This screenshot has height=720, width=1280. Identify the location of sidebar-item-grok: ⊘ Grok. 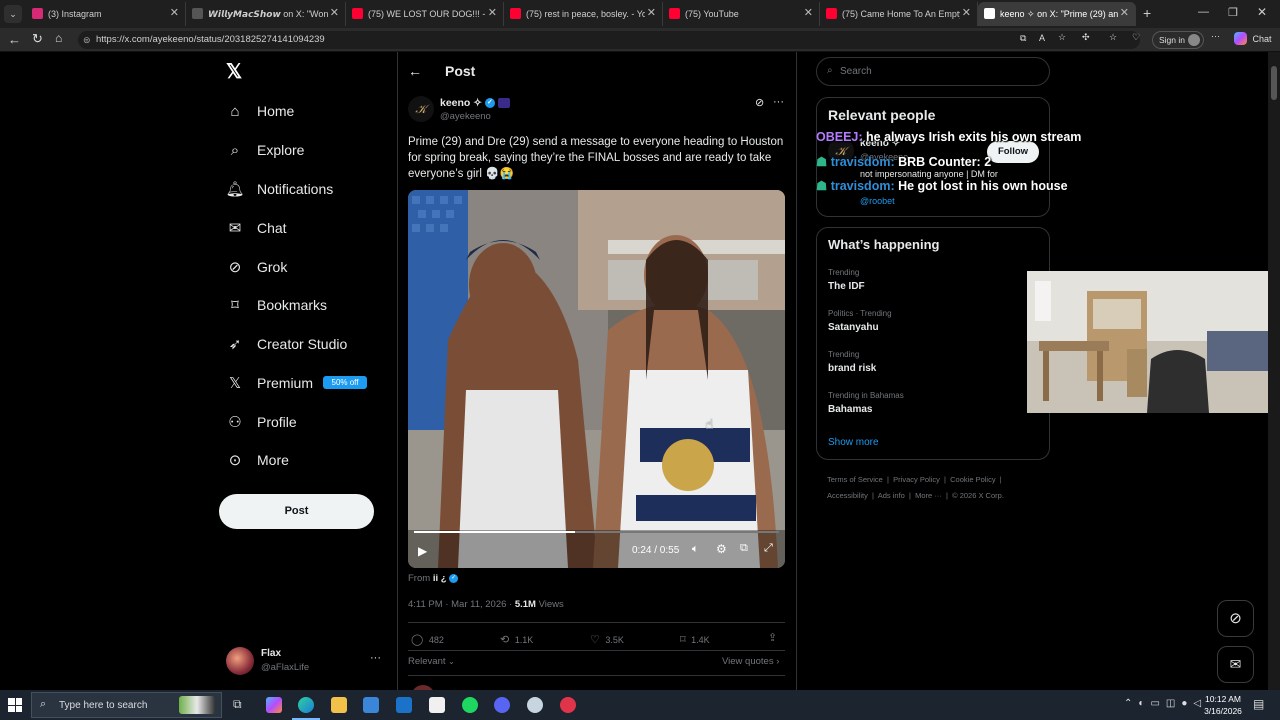
(257, 267).